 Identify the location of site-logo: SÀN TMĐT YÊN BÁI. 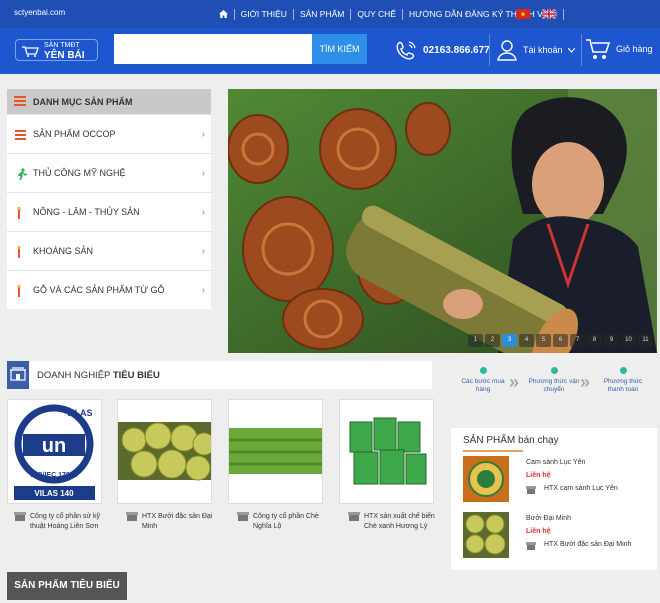
(56, 50).